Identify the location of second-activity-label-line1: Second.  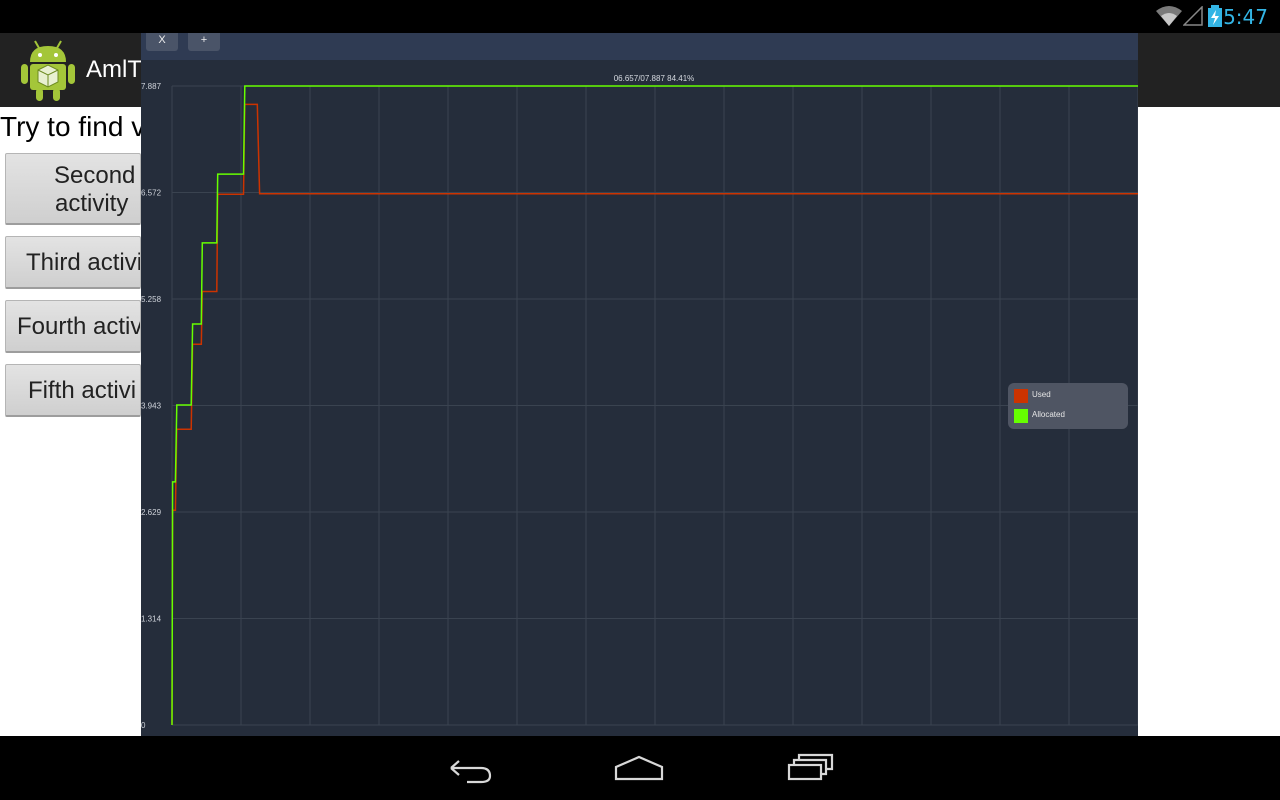
(95, 175).